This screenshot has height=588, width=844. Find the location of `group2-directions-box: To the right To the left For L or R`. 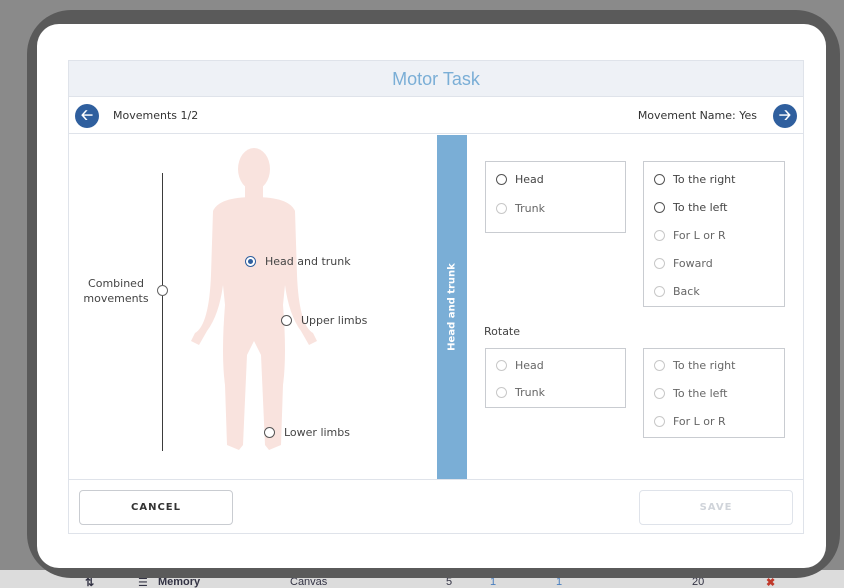

group2-directions-box: To the right To the left For L or R is located at coordinates (714, 393).